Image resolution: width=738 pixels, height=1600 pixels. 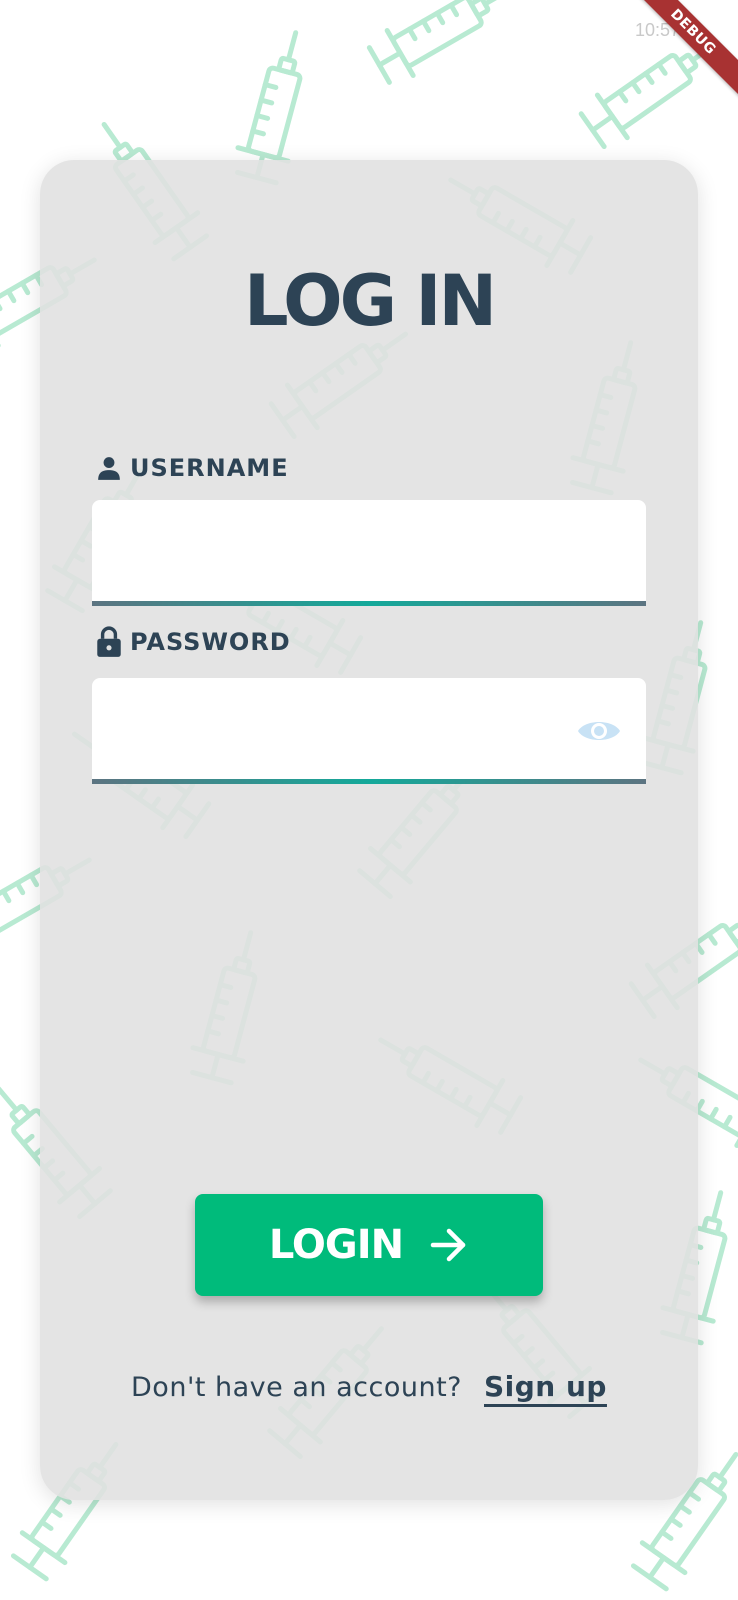 I want to click on login-button: LOGIN, so click(x=369, y=1245).